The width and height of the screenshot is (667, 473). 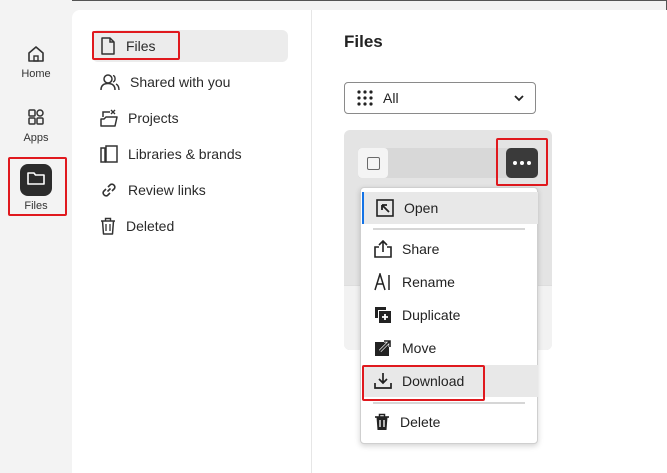 I want to click on menu-item-label: Rename, so click(x=428, y=282).